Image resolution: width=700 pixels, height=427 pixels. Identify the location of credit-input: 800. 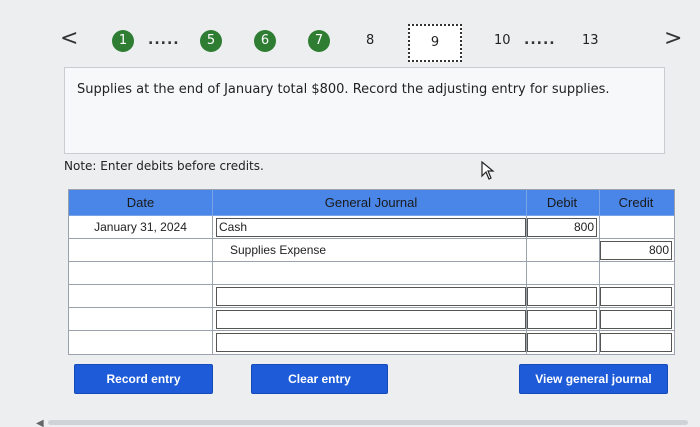
(636, 250).